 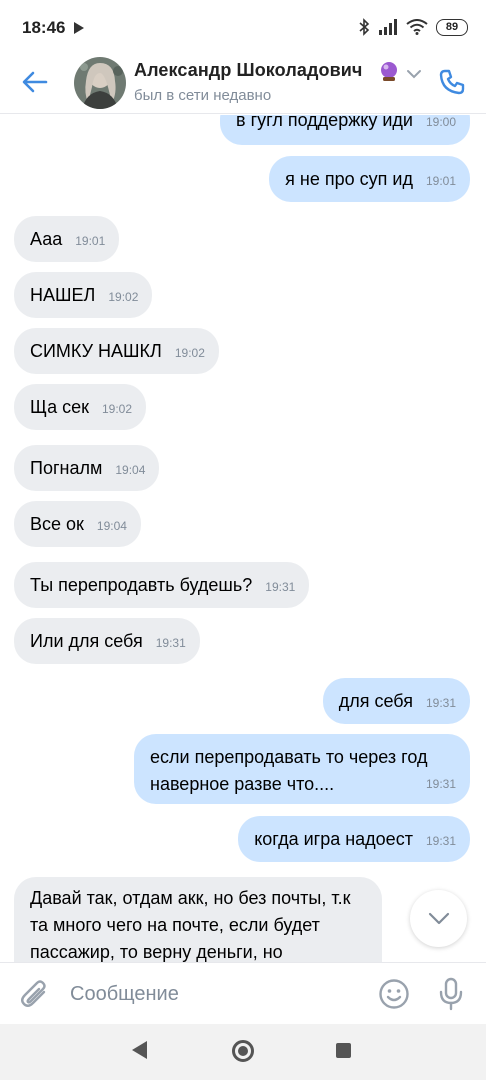 What do you see at coordinates (248, 70) in the screenshot?
I see `contact-name: Александр Шоколадович` at bounding box center [248, 70].